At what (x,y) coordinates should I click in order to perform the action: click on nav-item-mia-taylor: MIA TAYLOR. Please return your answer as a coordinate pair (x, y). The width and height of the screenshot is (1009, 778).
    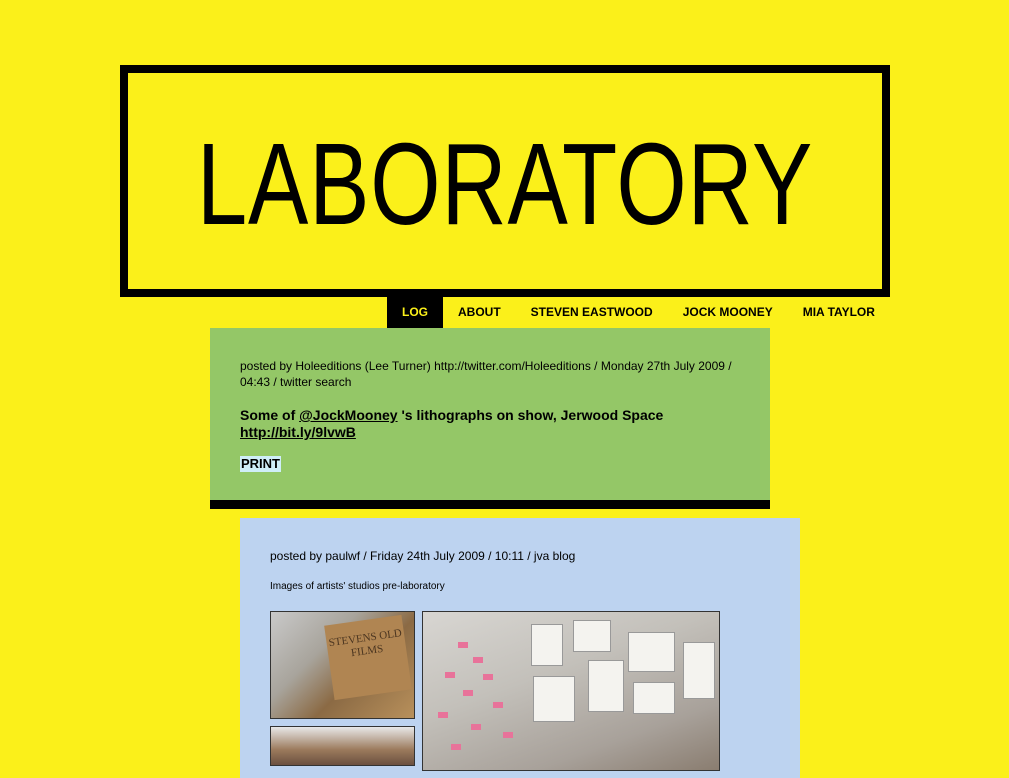
    Looking at the image, I should click on (839, 312).